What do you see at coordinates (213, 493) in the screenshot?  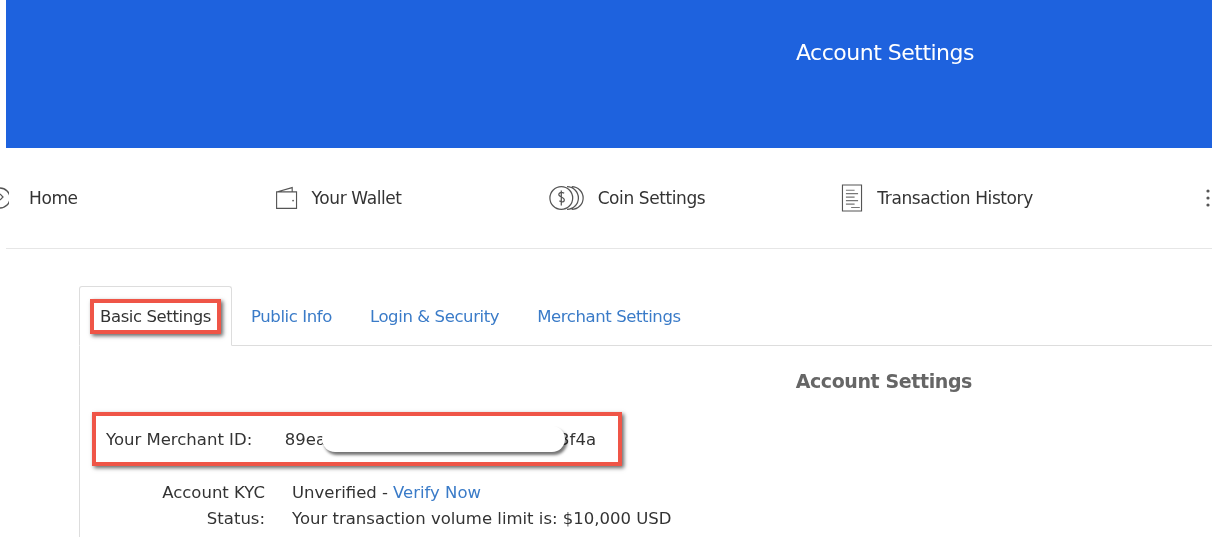 I see `field-label: Account KYC` at bounding box center [213, 493].